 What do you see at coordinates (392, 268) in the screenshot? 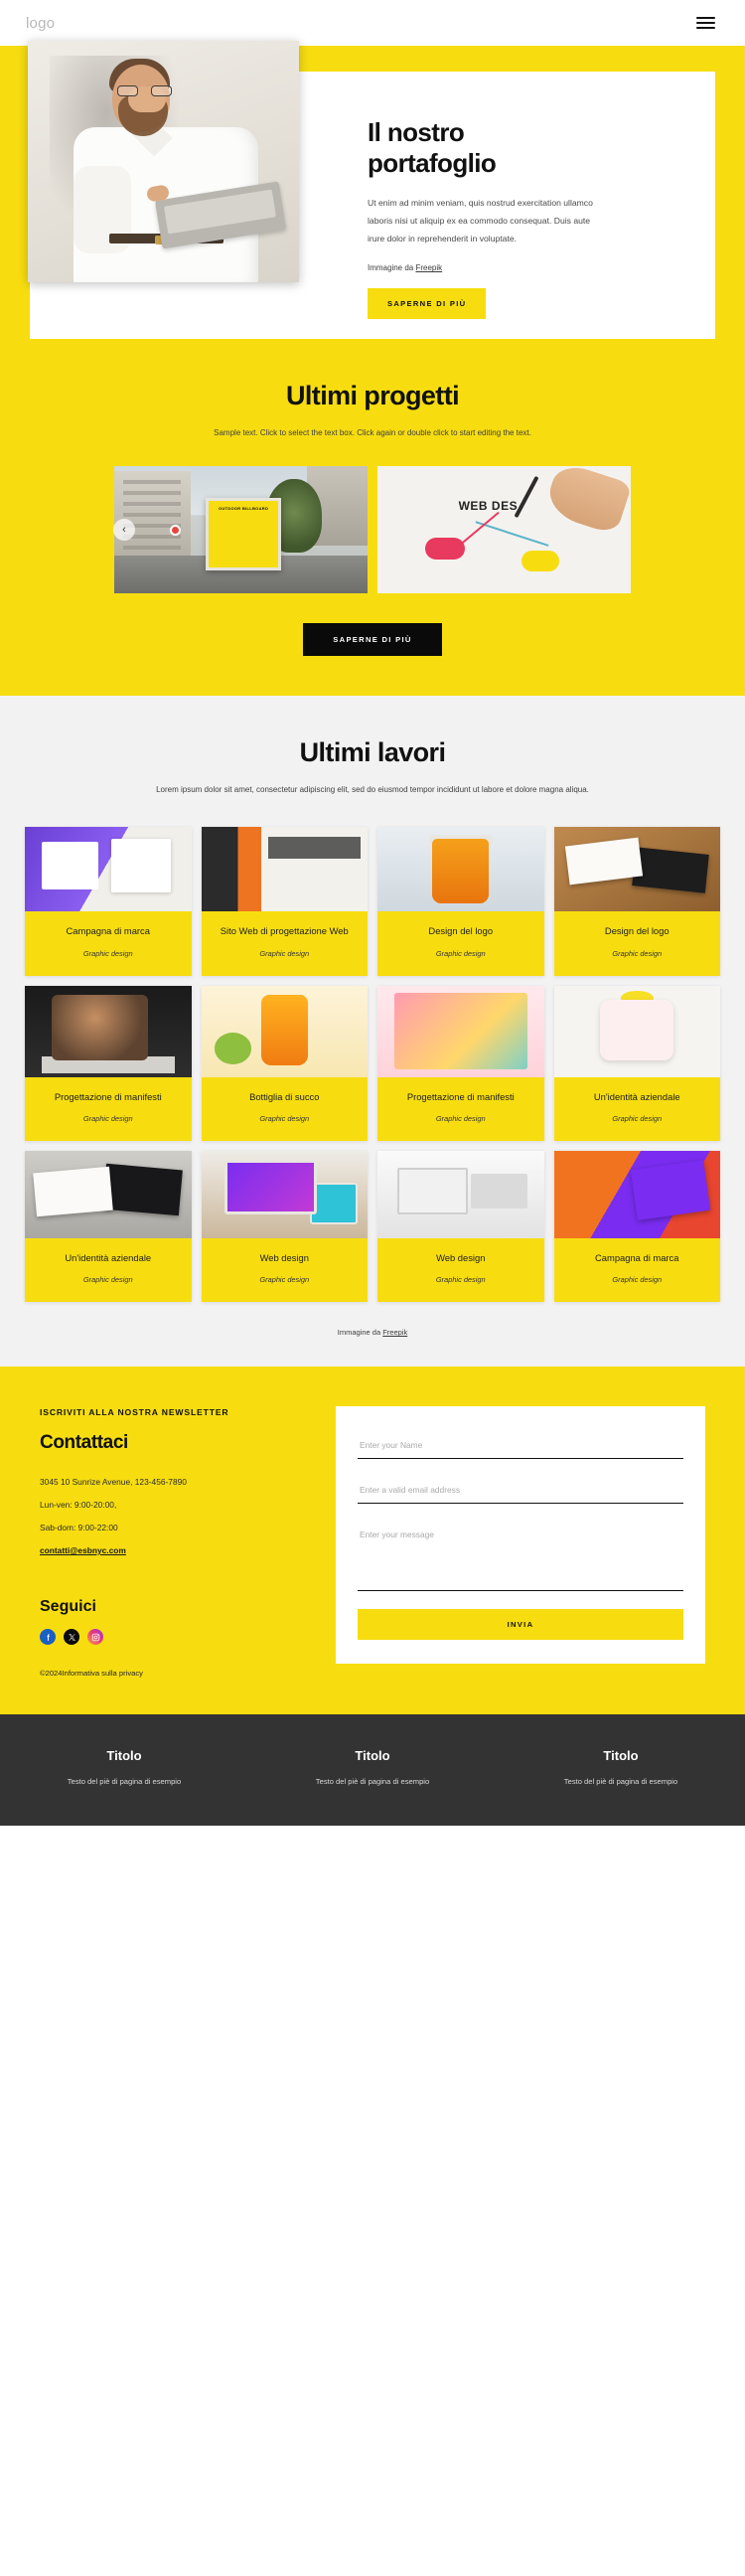
I see `hero-credit-prefix: Immagine da` at bounding box center [392, 268].